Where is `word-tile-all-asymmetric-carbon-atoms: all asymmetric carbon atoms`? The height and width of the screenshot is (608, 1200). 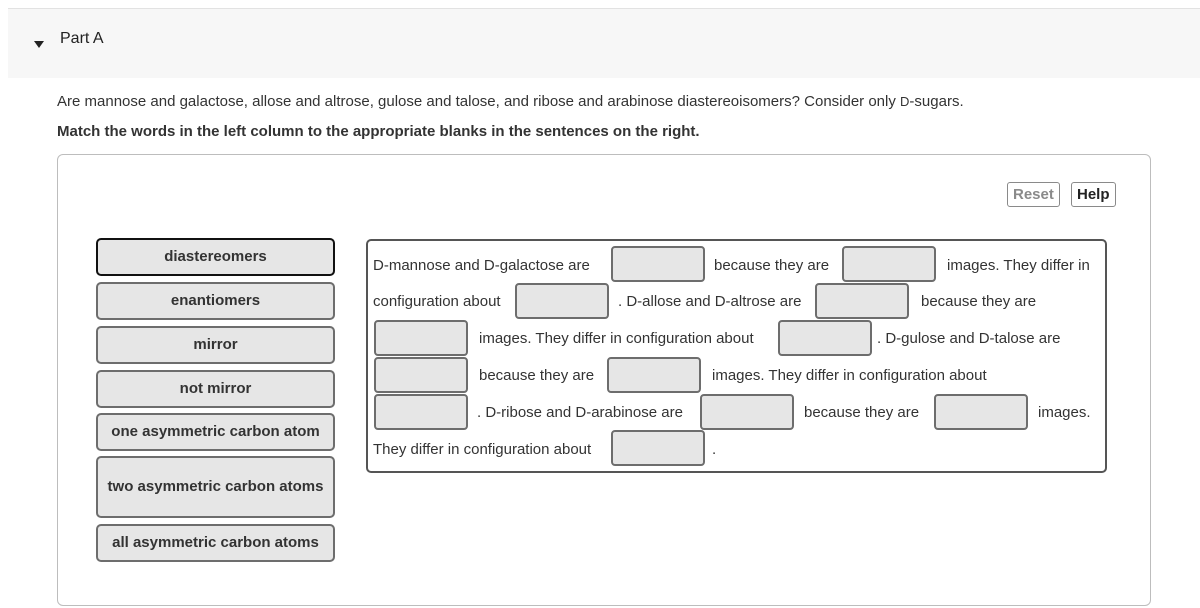 word-tile-all-asymmetric-carbon-atoms: all asymmetric carbon atoms is located at coordinates (215, 543).